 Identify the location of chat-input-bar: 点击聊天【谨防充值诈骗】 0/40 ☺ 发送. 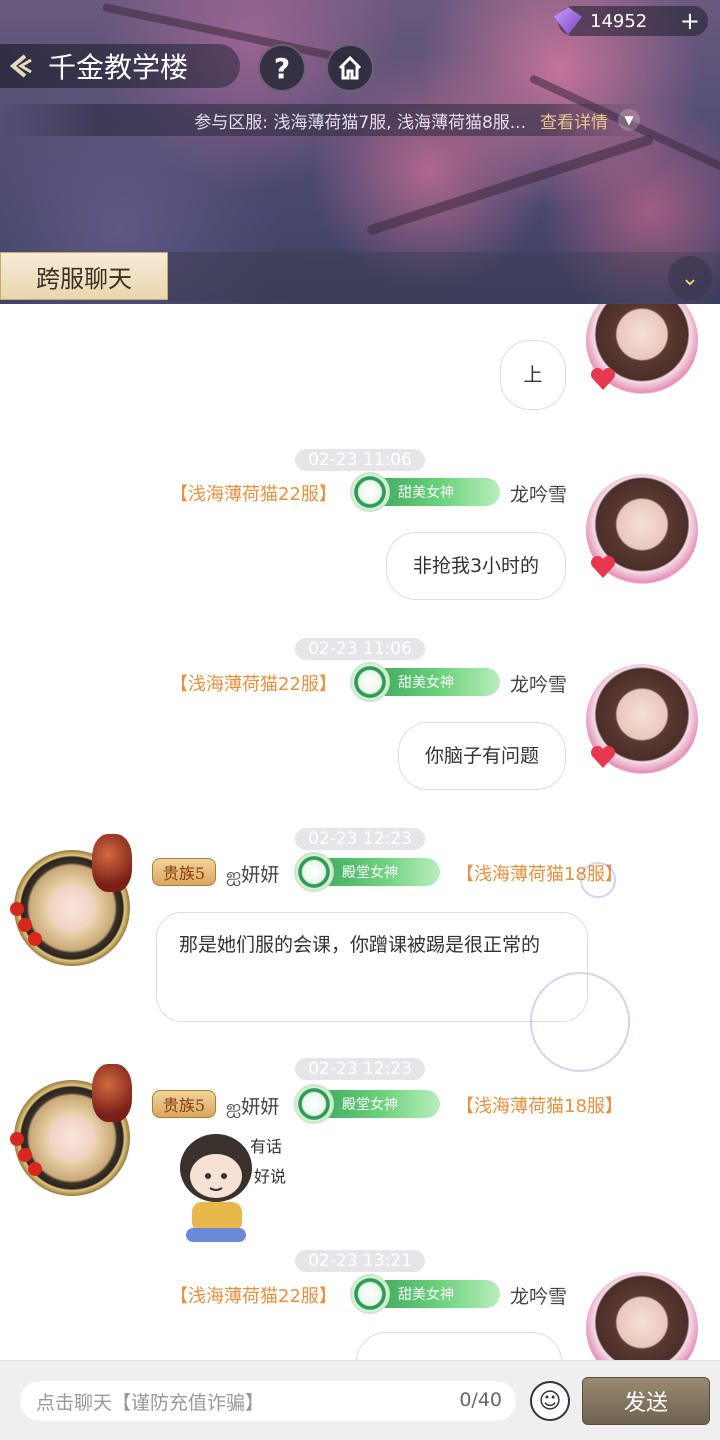
(360, 1400).